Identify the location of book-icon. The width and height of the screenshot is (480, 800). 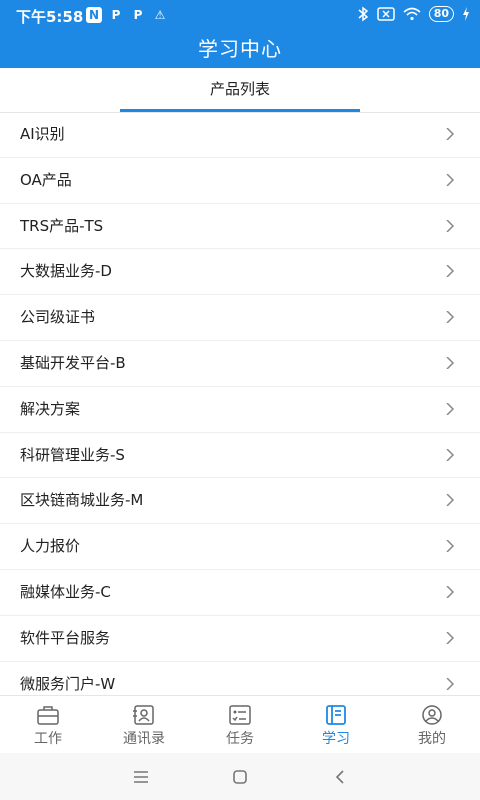
(336, 715).